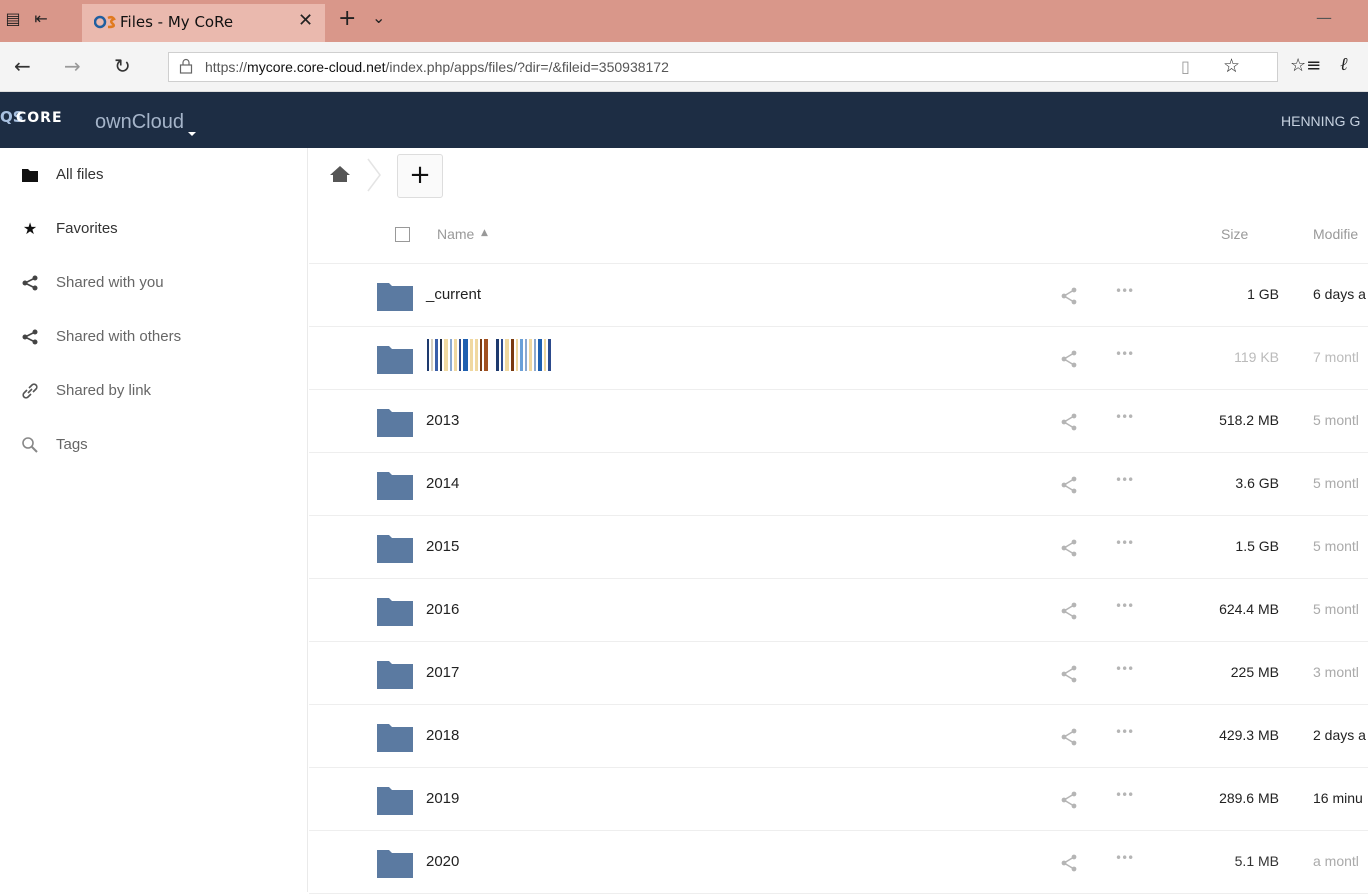 Image resolution: width=1368 pixels, height=894 pixels. Describe the element at coordinates (41, 19) in the screenshot. I see `set-aside-tabs-icon: ⇤` at that location.